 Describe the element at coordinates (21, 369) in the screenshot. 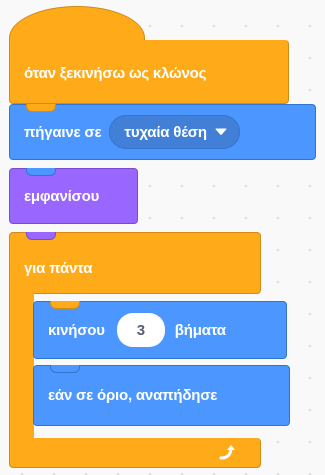

I see `forever-block-arm` at that location.